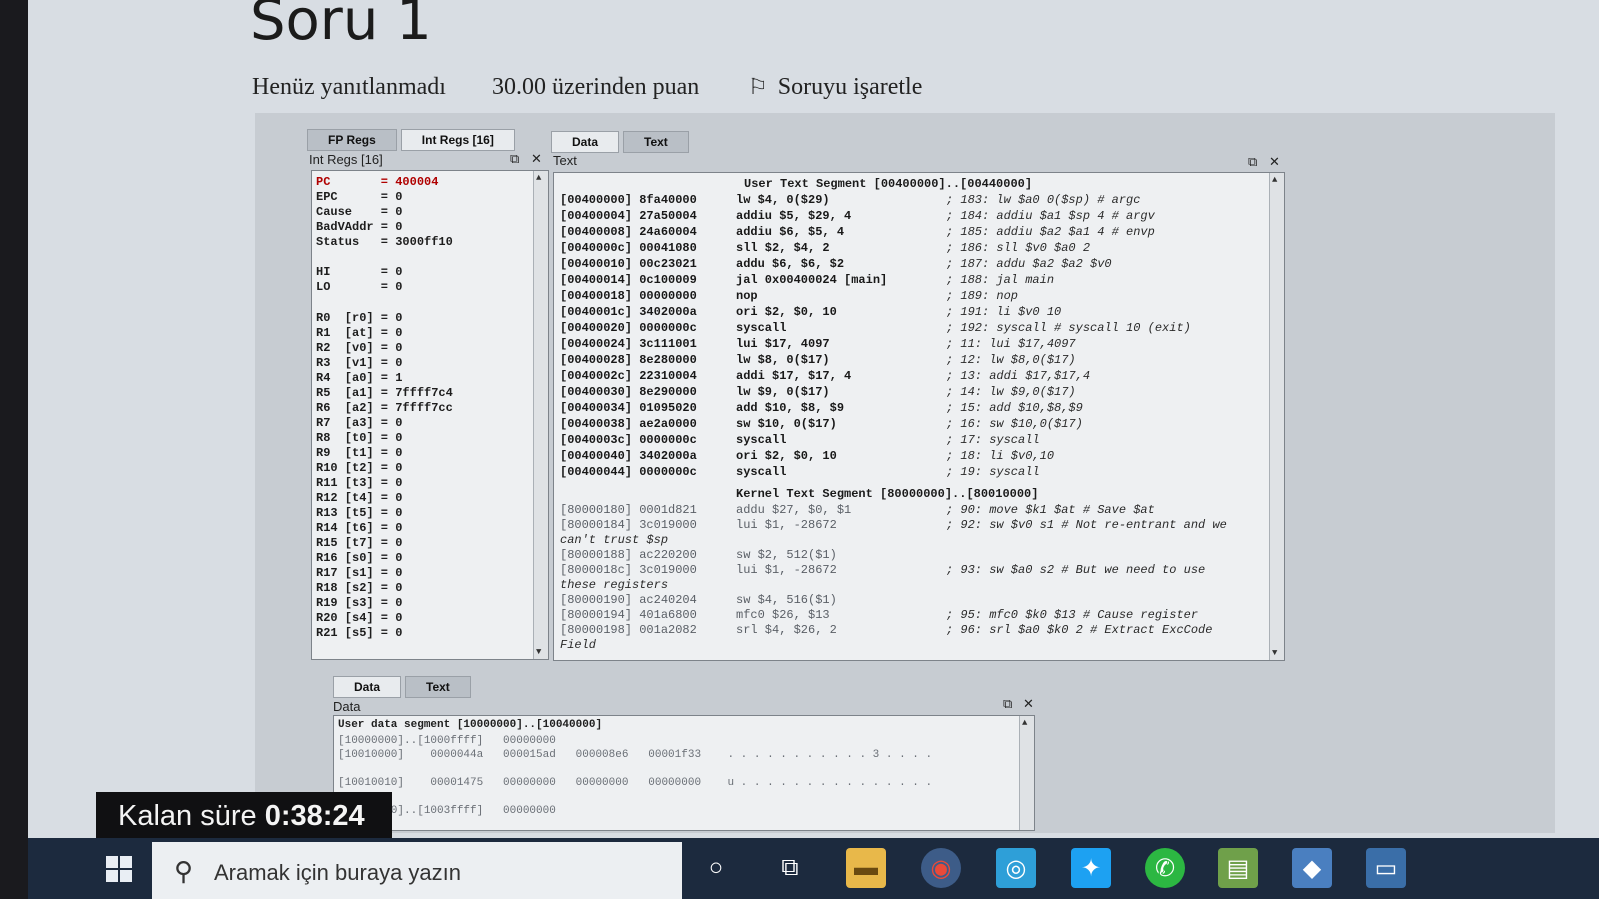 The height and width of the screenshot is (899, 1599). I want to click on code-instruction: lui $17, 4097, so click(783, 344).